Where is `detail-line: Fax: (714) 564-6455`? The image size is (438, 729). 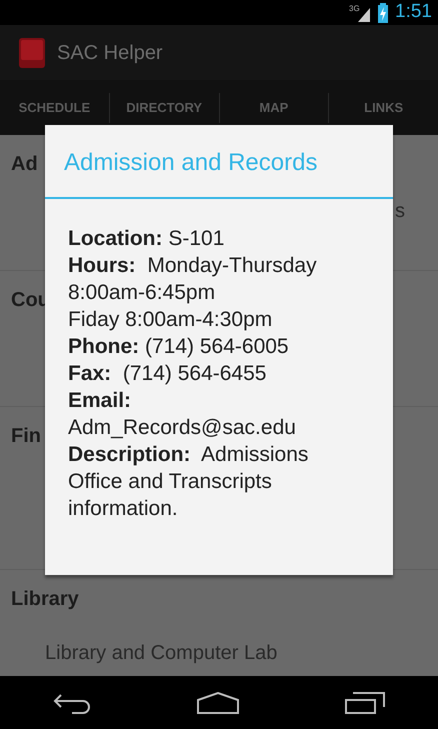
detail-line: Fax: (714) 564-6455 is located at coordinates (168, 374).